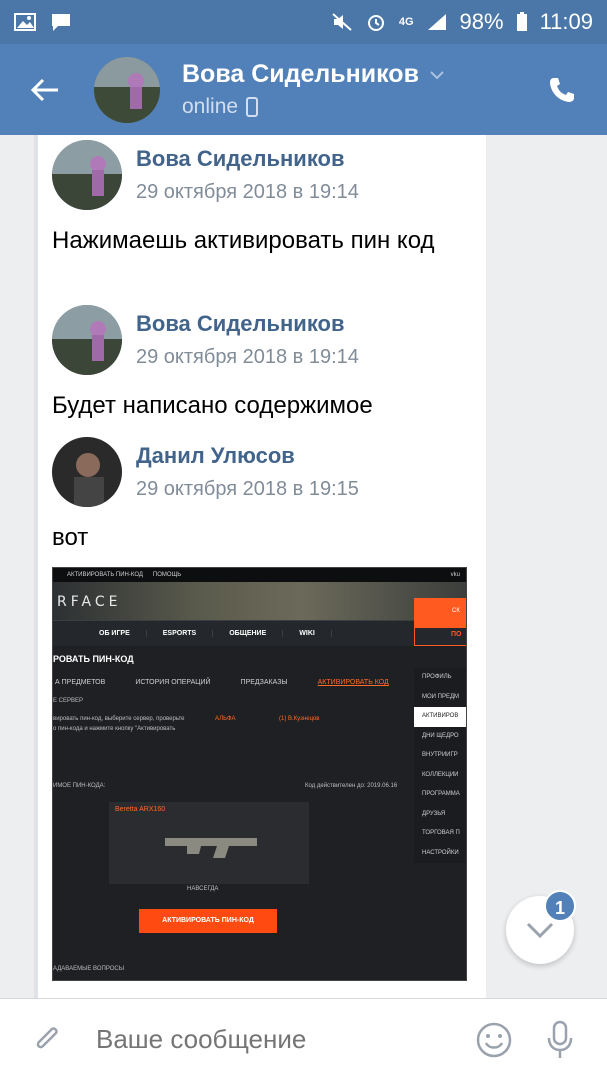 The height and width of the screenshot is (1080, 607). I want to click on message-text: Нажимаешь активировать пин код, so click(243, 240).